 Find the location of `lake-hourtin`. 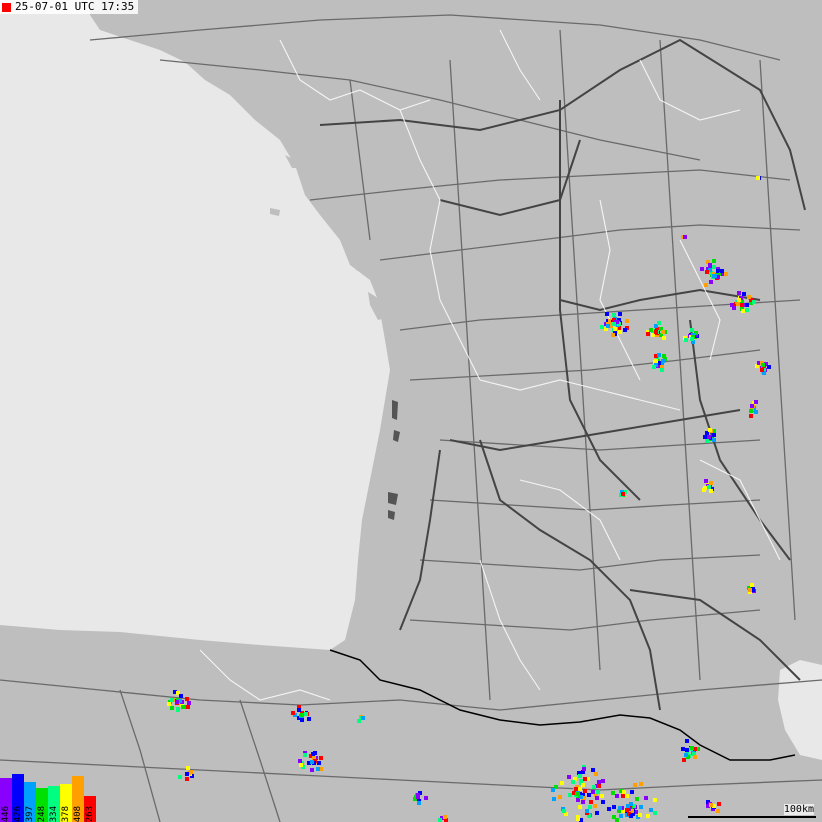

lake-hourtin is located at coordinates (395, 410).